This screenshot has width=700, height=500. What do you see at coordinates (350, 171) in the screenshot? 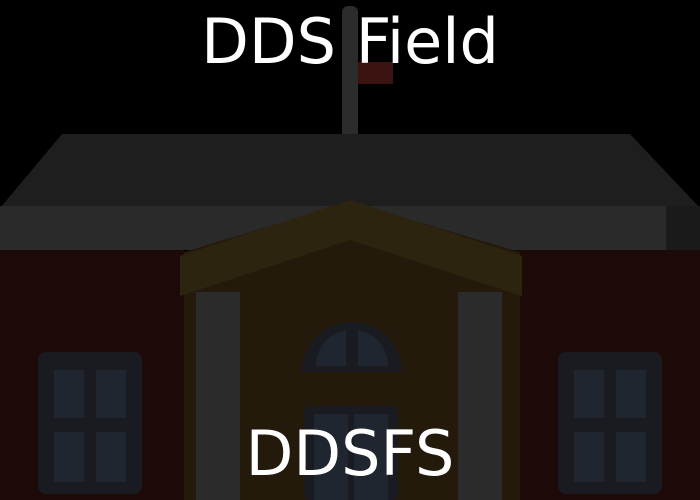
I see `roof` at bounding box center [350, 171].